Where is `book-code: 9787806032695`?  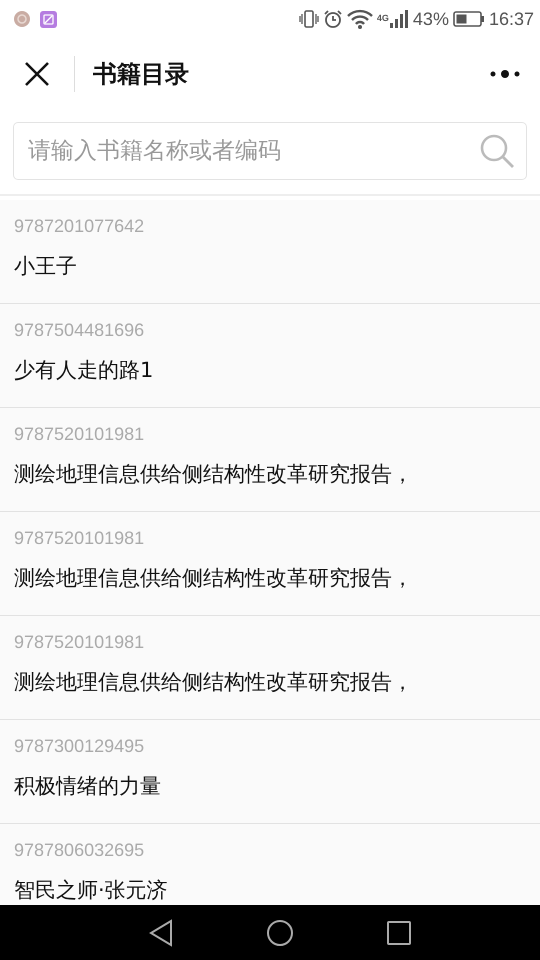 book-code: 9787806032695 is located at coordinates (80, 850).